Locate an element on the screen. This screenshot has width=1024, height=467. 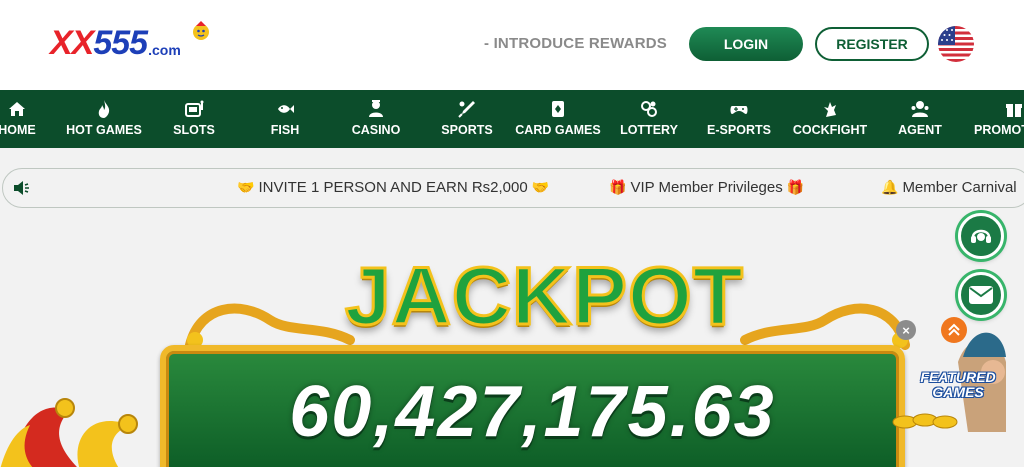
login-button: LOGIN is located at coordinates (746, 44).